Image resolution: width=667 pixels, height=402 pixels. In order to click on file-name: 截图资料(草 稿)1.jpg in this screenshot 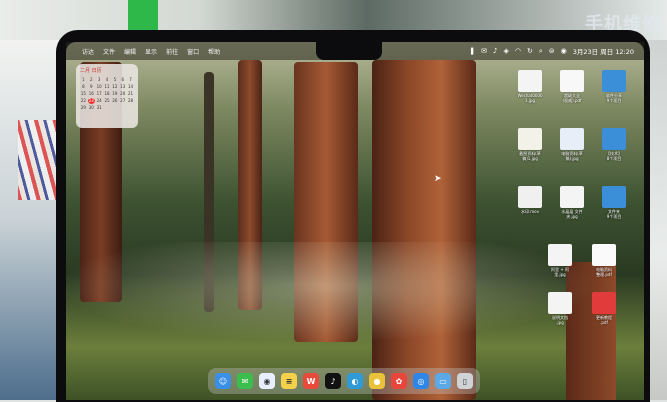, I will do `click(530, 156)`.